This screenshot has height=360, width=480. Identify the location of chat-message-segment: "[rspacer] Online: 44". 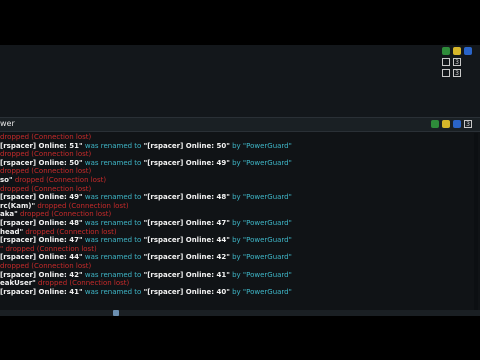
(186, 240).